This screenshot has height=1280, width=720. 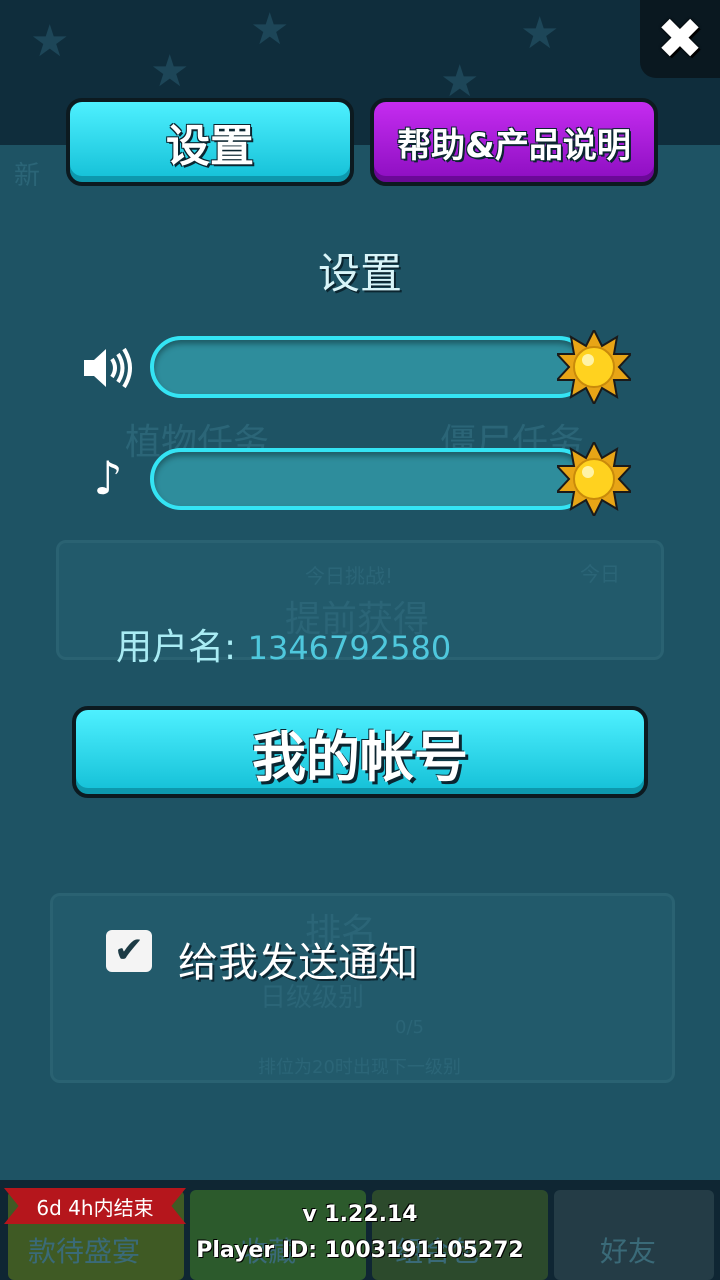 I want to click on version-text: v 1.22.14, so click(x=360, y=1214).